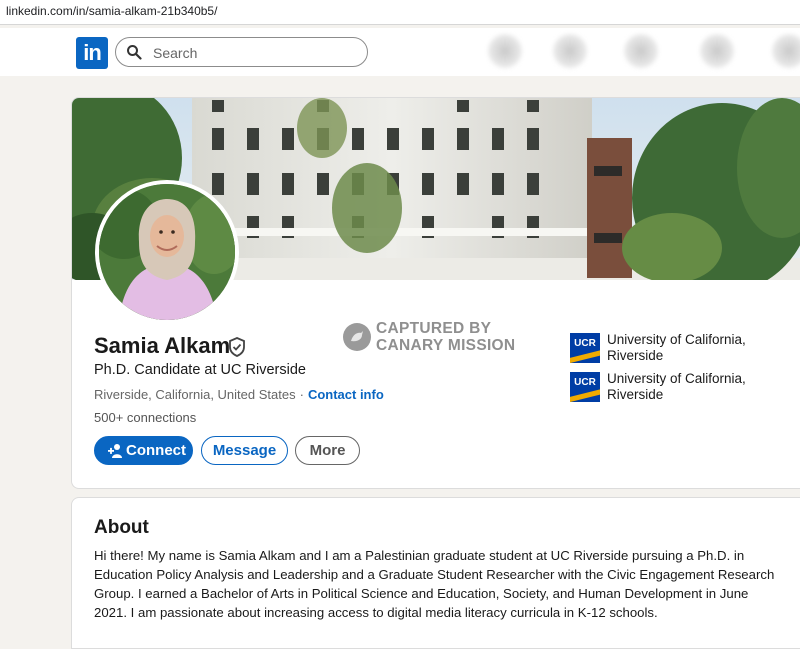 This screenshot has height=649, width=800. I want to click on nav-icon-jobs-blurred, so click(641, 51).